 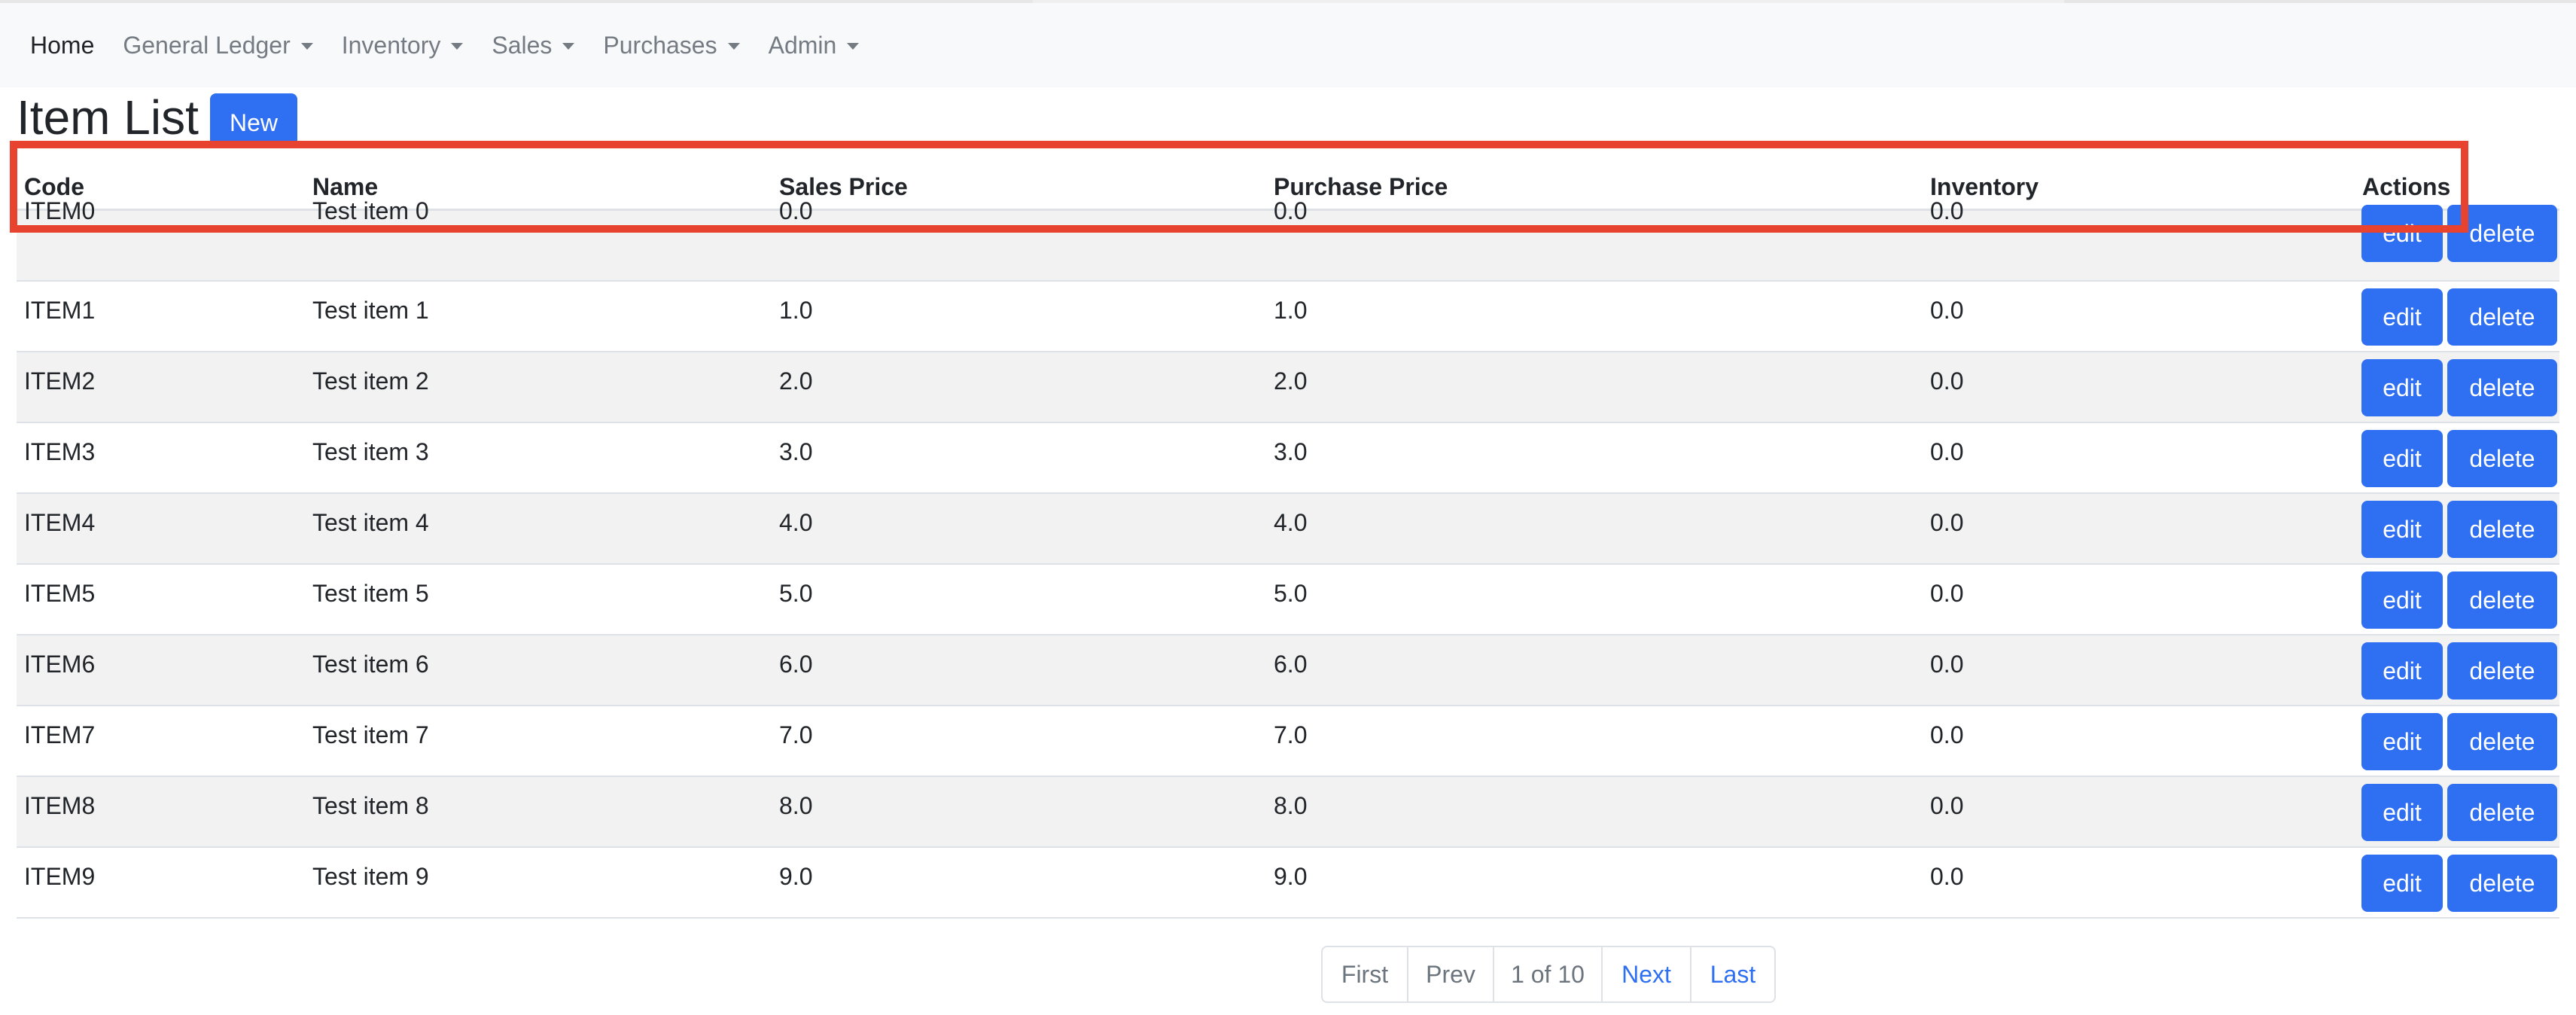 What do you see at coordinates (796, 451) in the screenshot?
I see `cell-sales-price: 3.0` at bounding box center [796, 451].